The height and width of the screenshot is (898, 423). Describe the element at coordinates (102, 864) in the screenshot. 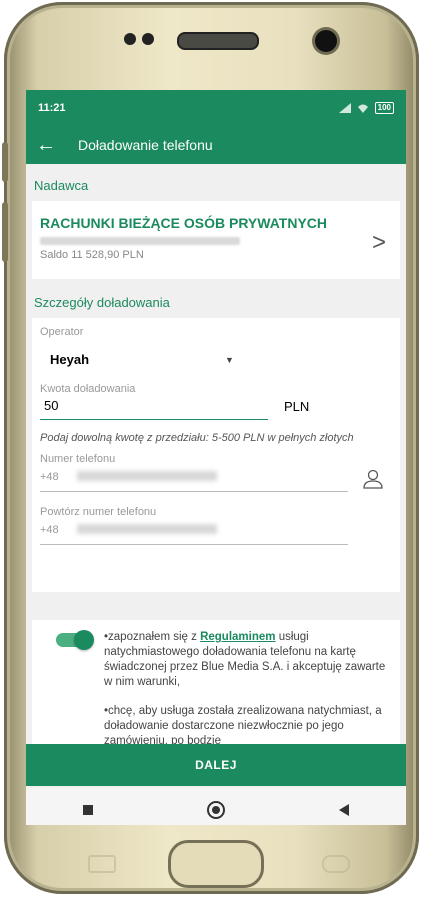

I see `hw-recent-key` at that location.